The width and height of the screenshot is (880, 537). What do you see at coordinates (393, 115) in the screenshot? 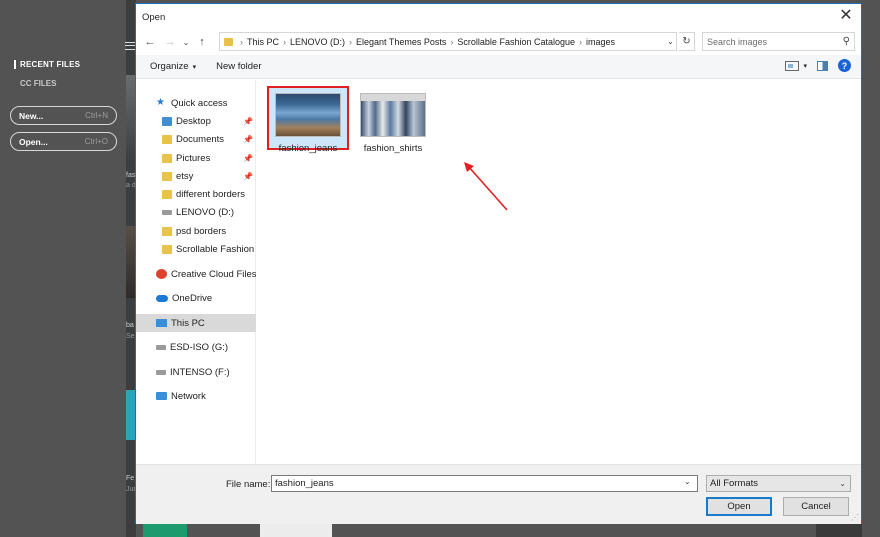
I see `image-thumbnail` at bounding box center [393, 115].